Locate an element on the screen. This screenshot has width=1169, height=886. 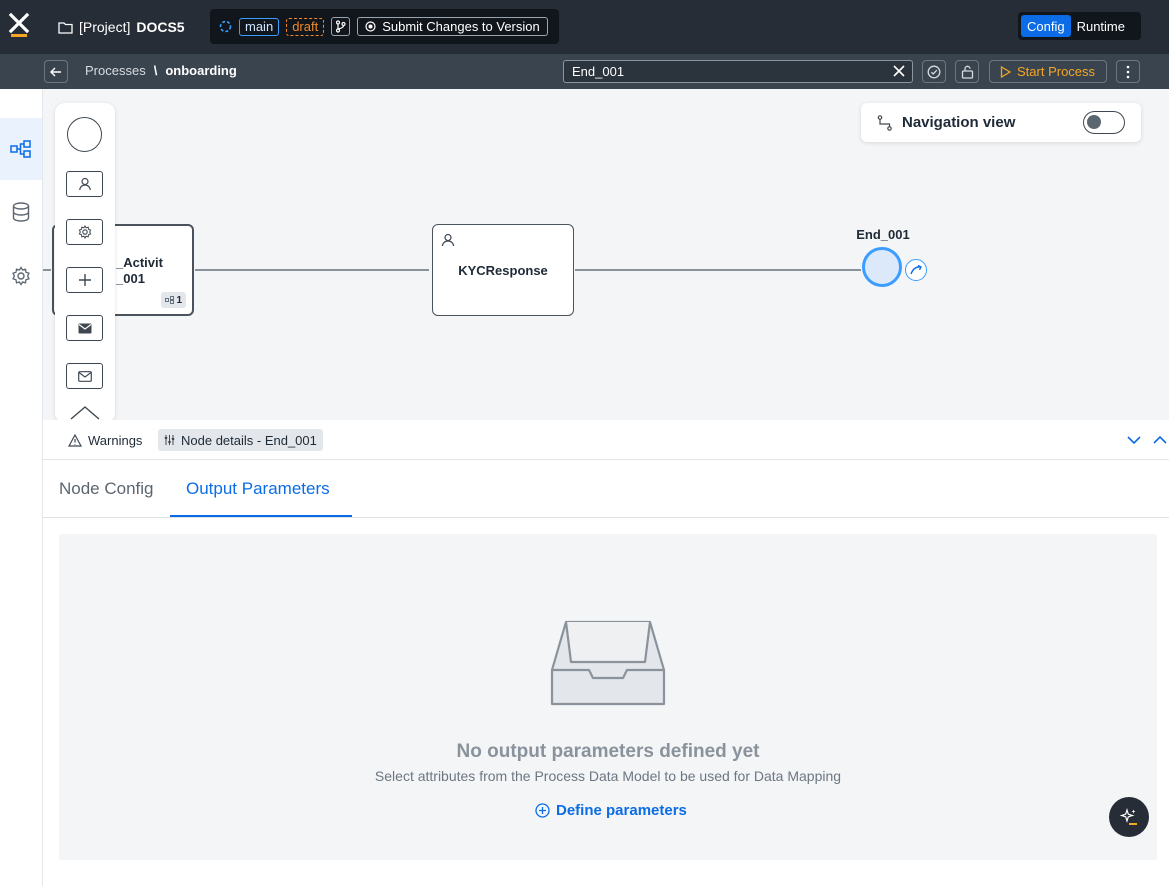
project-title: [Project] DOCS5 is located at coordinates (121, 27).